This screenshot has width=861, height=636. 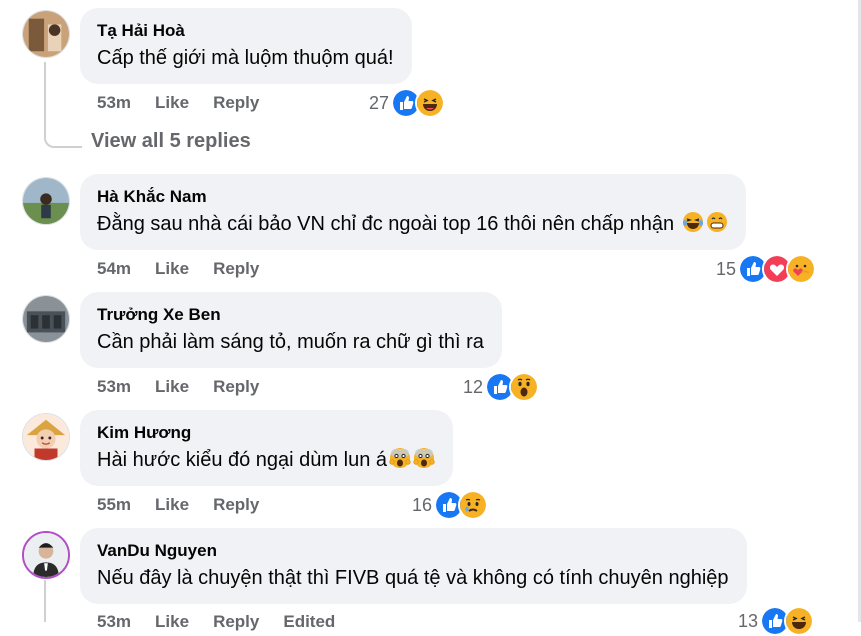 What do you see at coordinates (266, 433) in the screenshot?
I see `comment-author: Kim Hương` at bounding box center [266, 433].